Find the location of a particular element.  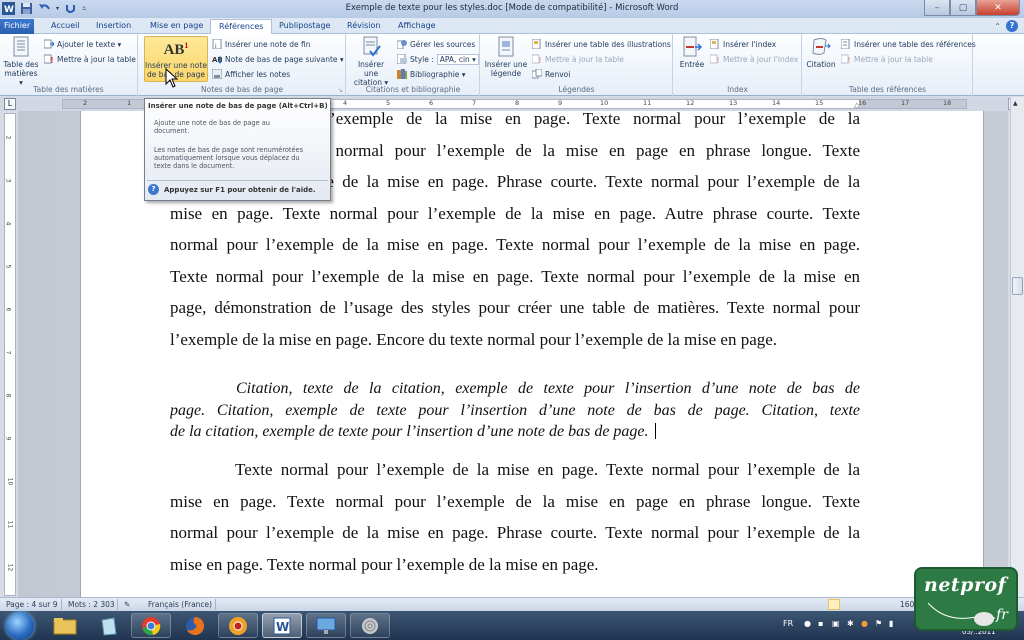

inserer-citation-button: Insérer une citation ▾ is located at coordinates (371, 61).